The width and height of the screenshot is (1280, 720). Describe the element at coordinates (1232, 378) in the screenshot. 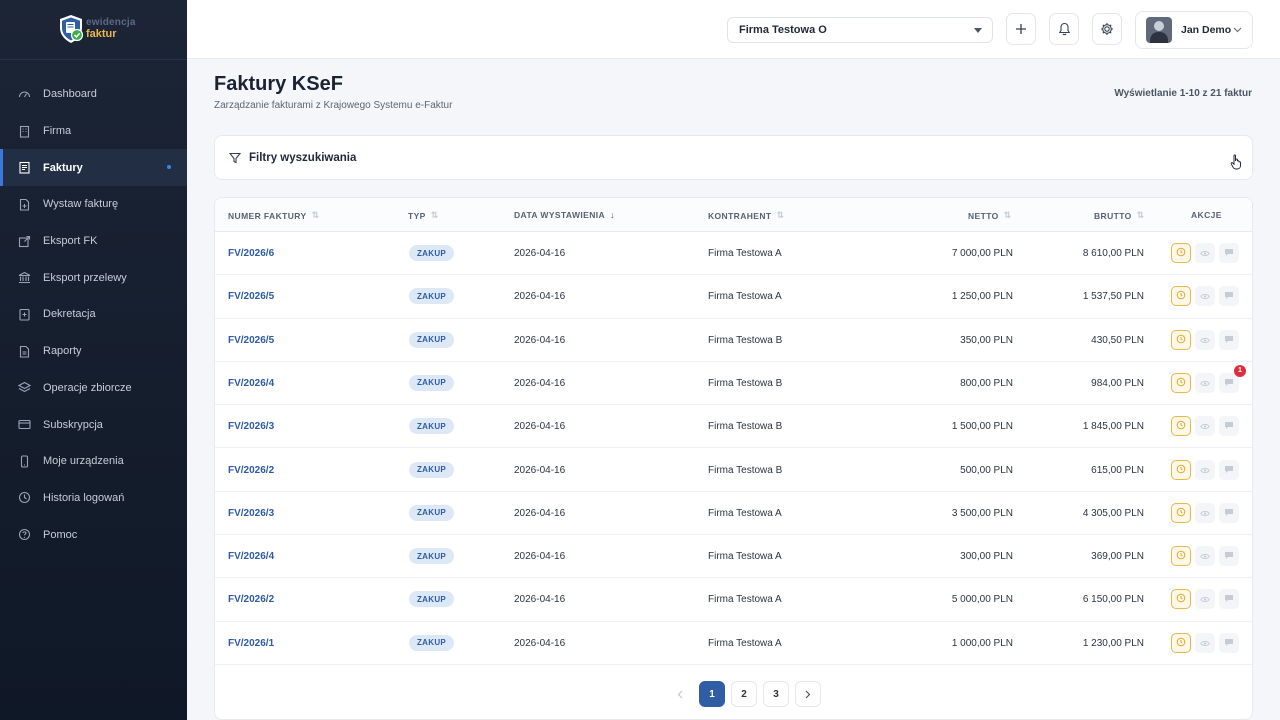

I see `comments-button: 1` at that location.